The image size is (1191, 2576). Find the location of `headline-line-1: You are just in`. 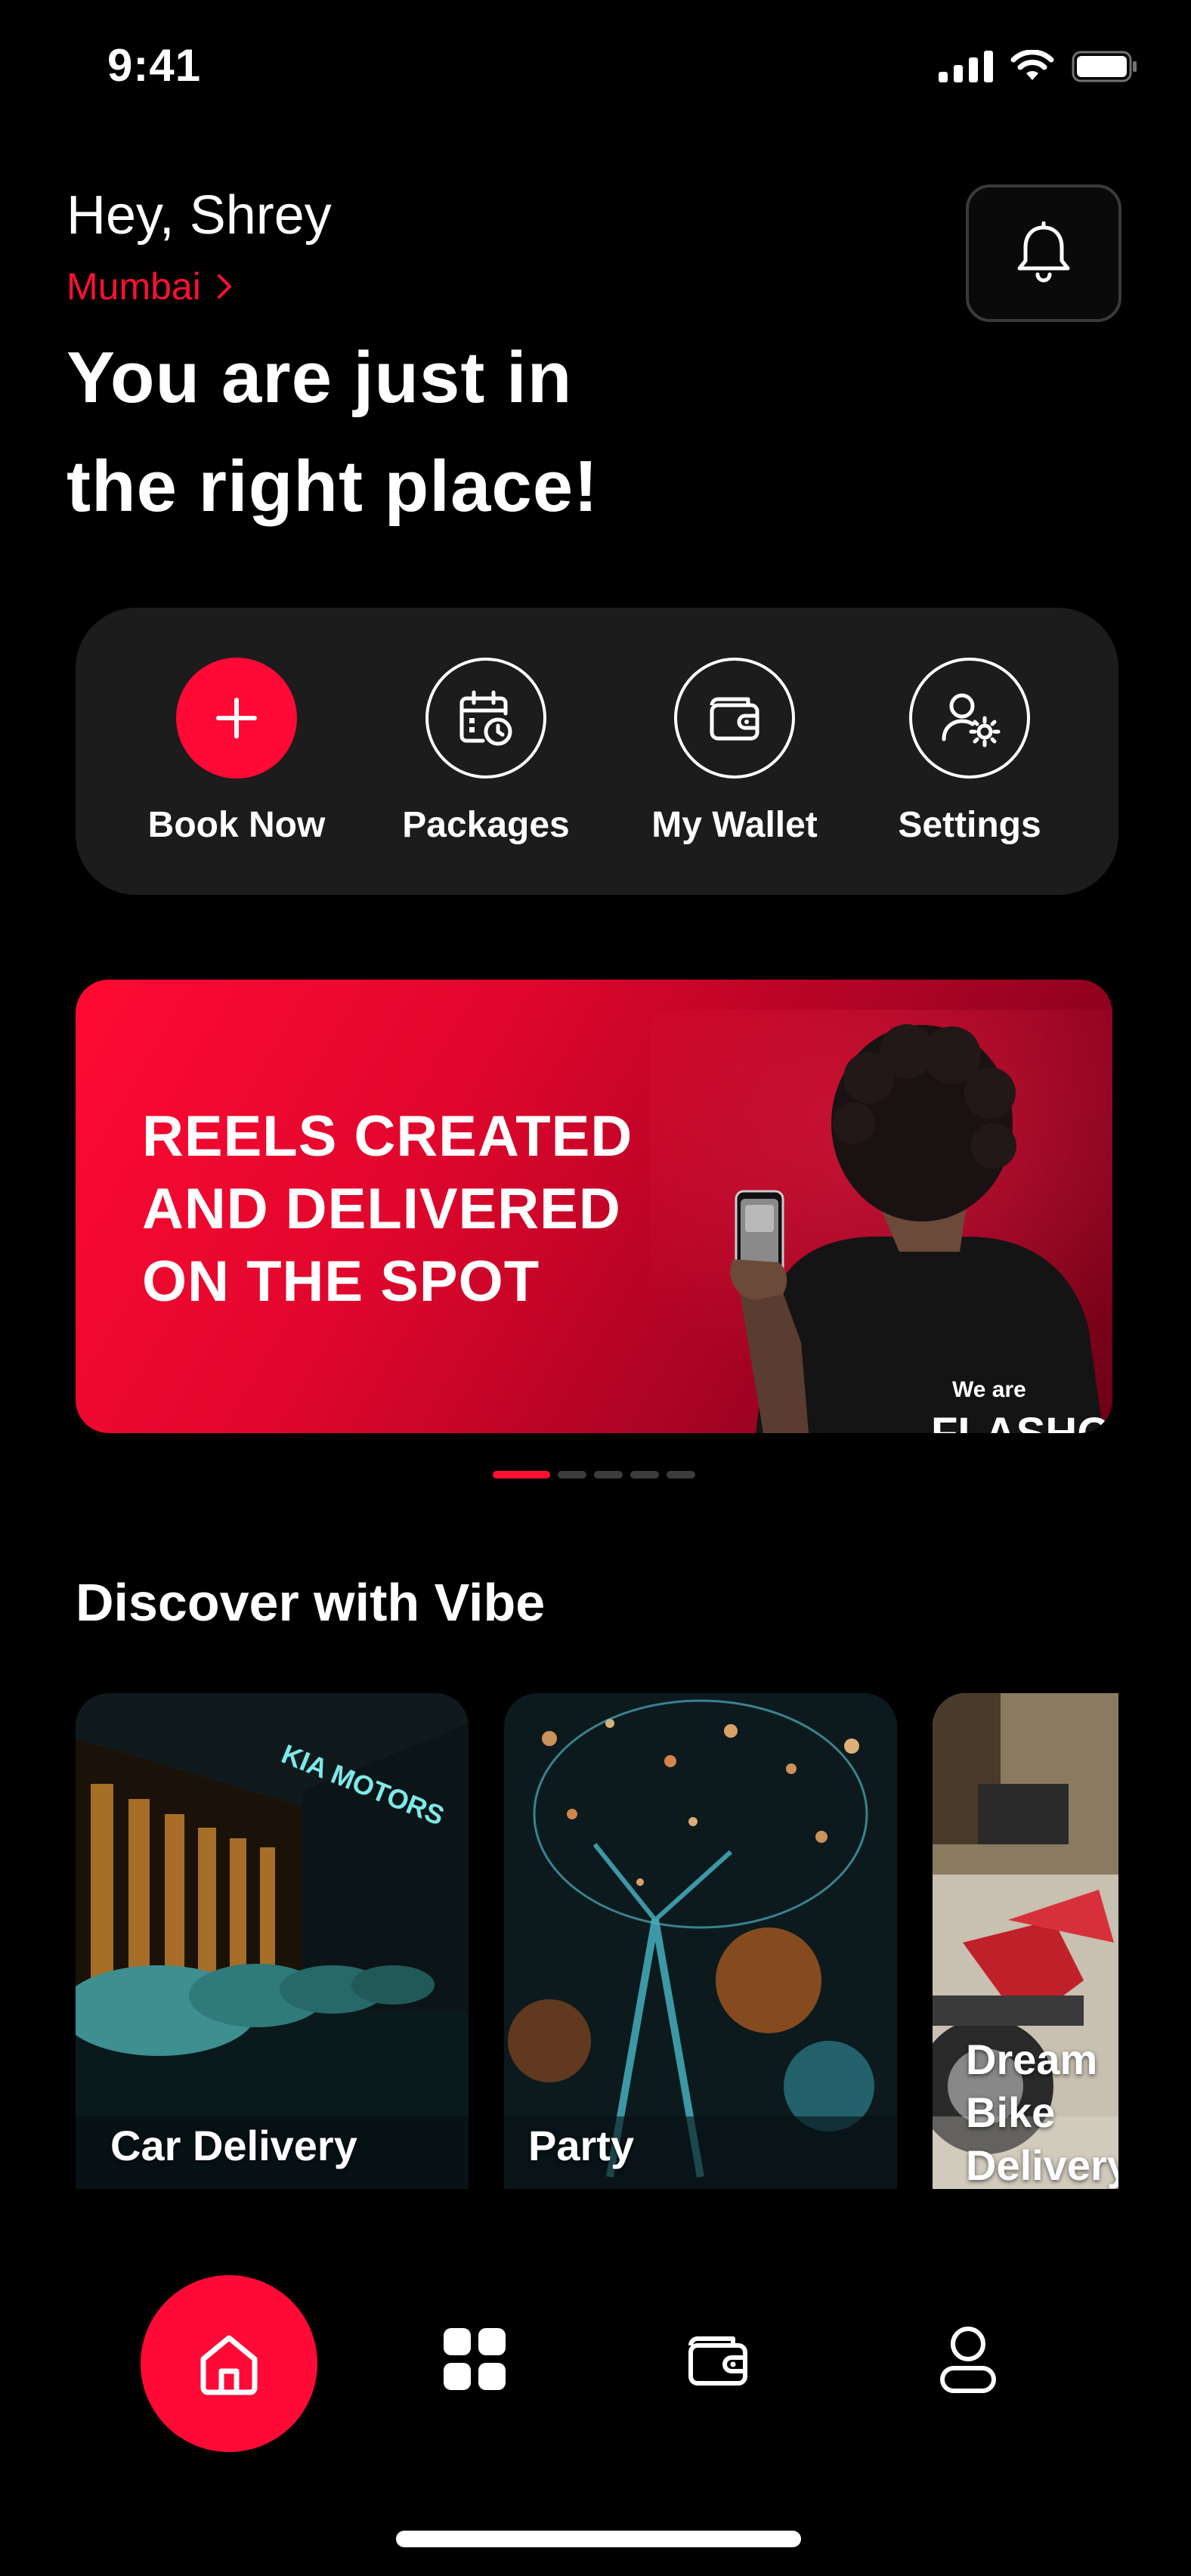

headline-line-1: You are just in is located at coordinates (320, 377).